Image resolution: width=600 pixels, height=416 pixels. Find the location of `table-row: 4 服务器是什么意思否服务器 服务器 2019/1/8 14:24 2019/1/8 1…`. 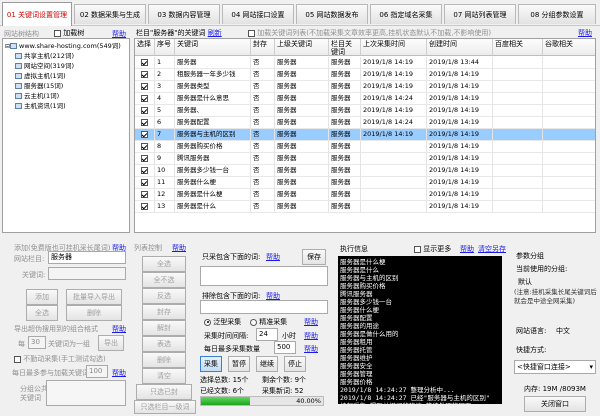

table-row: 4 服务器是什么意思否服务器 服务器 2019/1/8 14:24 2019/1/8 1… is located at coordinates (365, 99).